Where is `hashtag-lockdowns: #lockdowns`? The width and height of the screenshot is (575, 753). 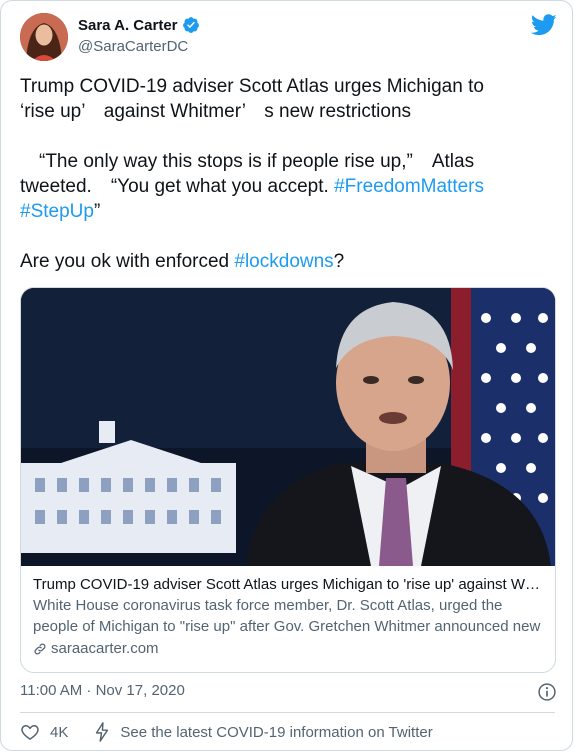
hashtag-lockdowns: #lockdowns is located at coordinates (283, 261).